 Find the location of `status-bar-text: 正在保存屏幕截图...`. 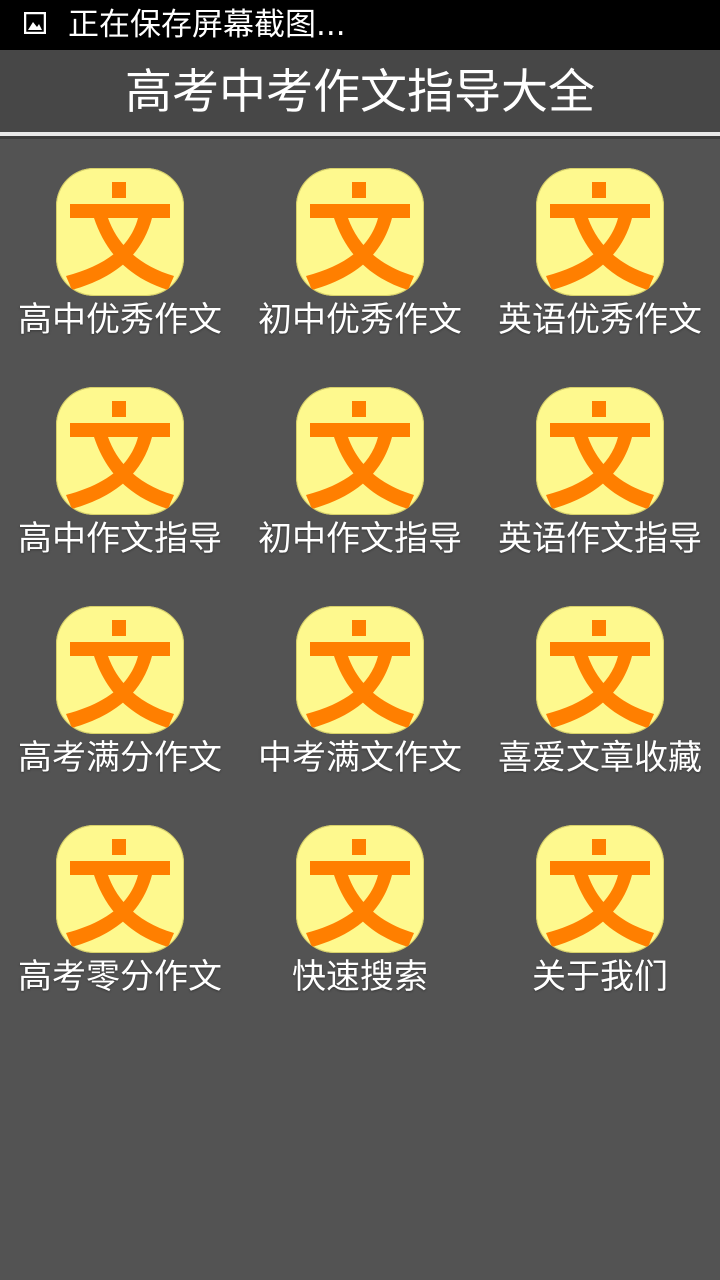

status-bar-text: 正在保存屏幕截图... is located at coordinates (207, 25).